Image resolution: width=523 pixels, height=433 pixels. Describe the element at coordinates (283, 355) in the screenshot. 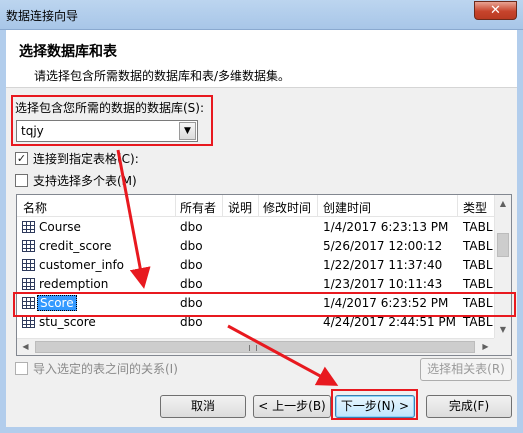

I see `arrow-to-next-button` at that location.